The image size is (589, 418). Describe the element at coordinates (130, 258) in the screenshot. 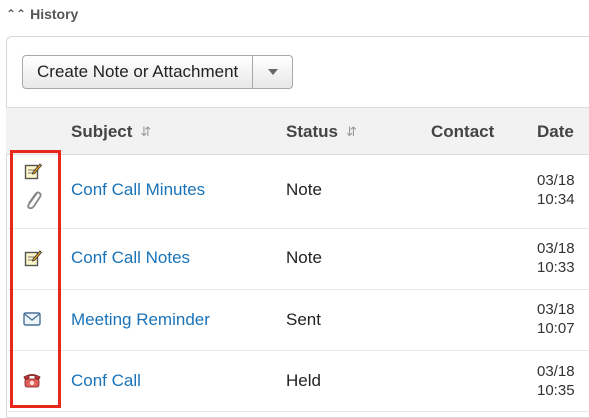

I see `subject-link: Conf Call Notes` at that location.